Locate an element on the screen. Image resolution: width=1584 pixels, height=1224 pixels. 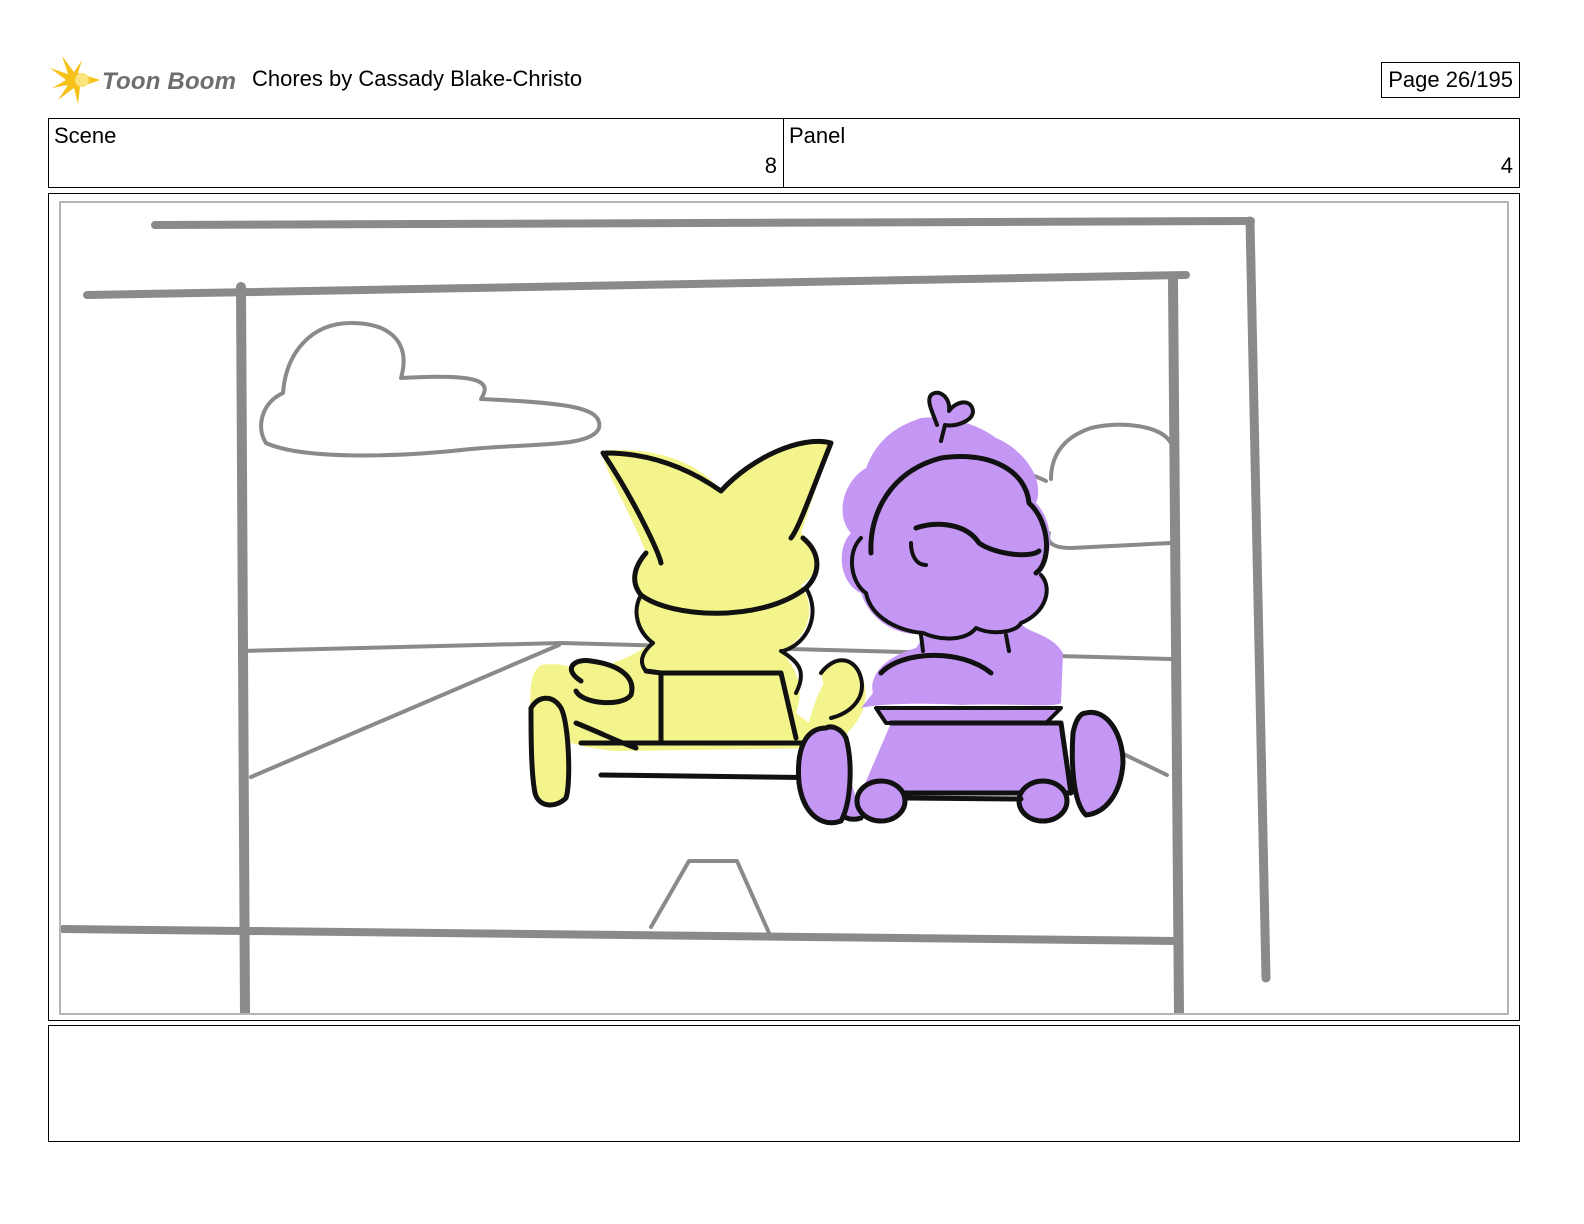
logo-text: Toon Boom is located at coordinates (169, 81).